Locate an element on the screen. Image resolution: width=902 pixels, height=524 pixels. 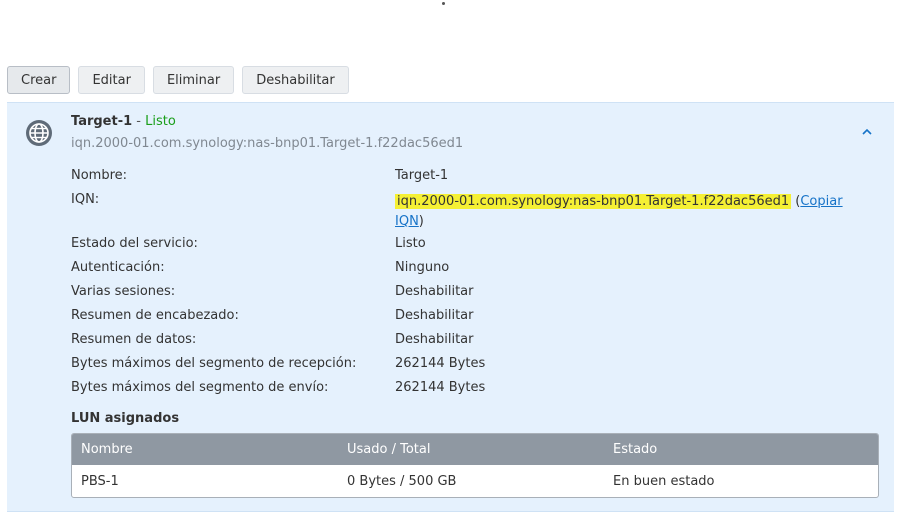
lun-name-cell: PBS-1 is located at coordinates (100, 481).